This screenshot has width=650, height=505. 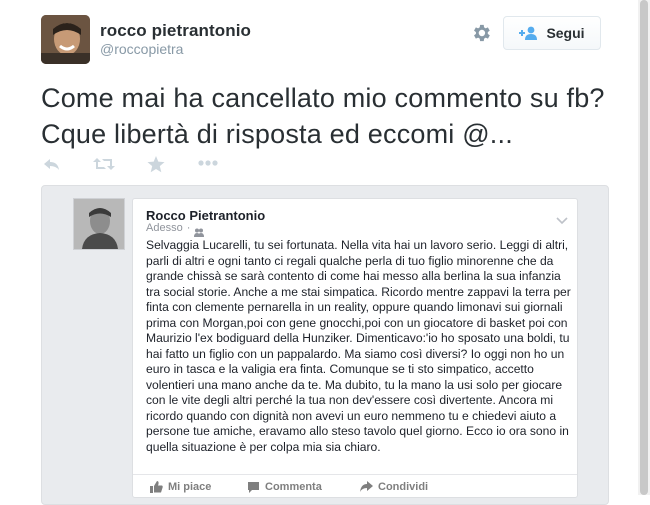 I want to click on fb-share-label: Condividi, so click(x=403, y=487).